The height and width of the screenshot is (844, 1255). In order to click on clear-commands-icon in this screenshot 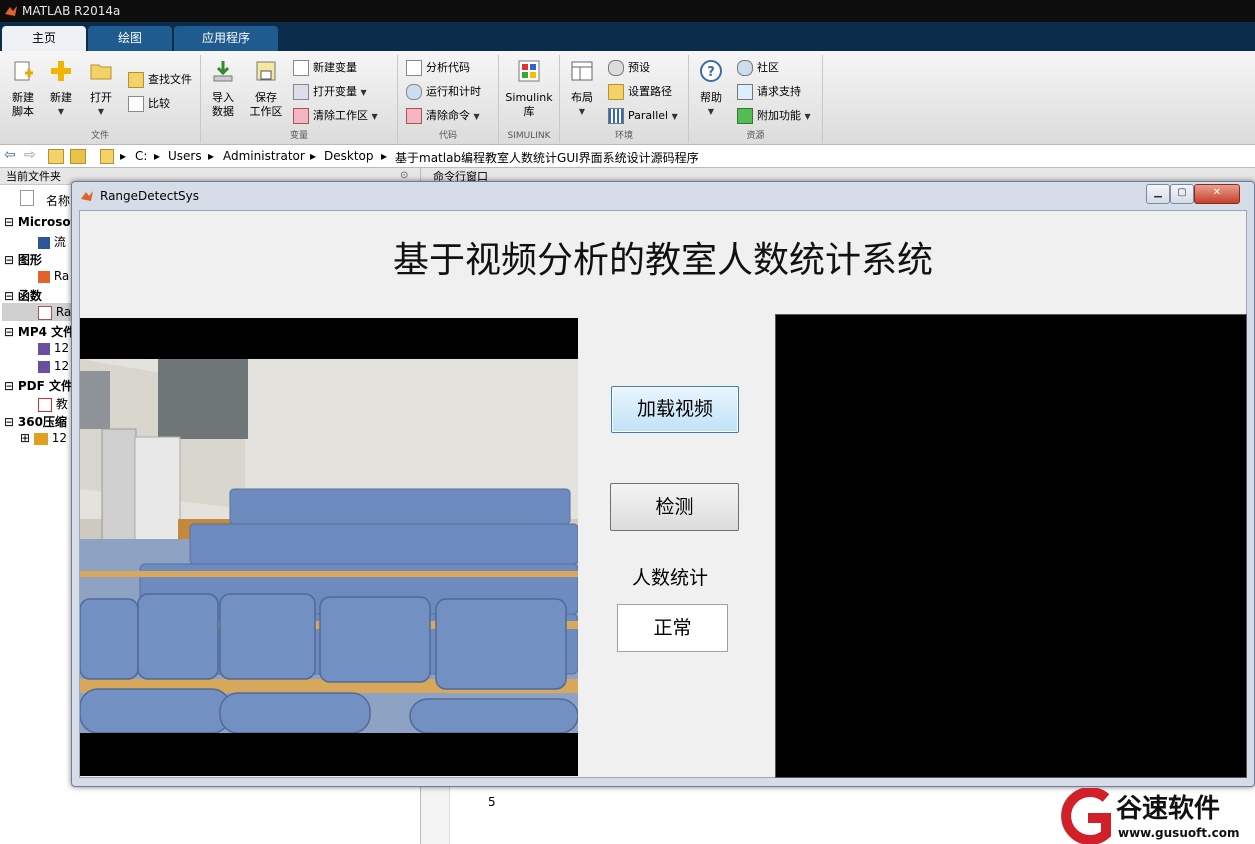, I will do `click(414, 116)`.